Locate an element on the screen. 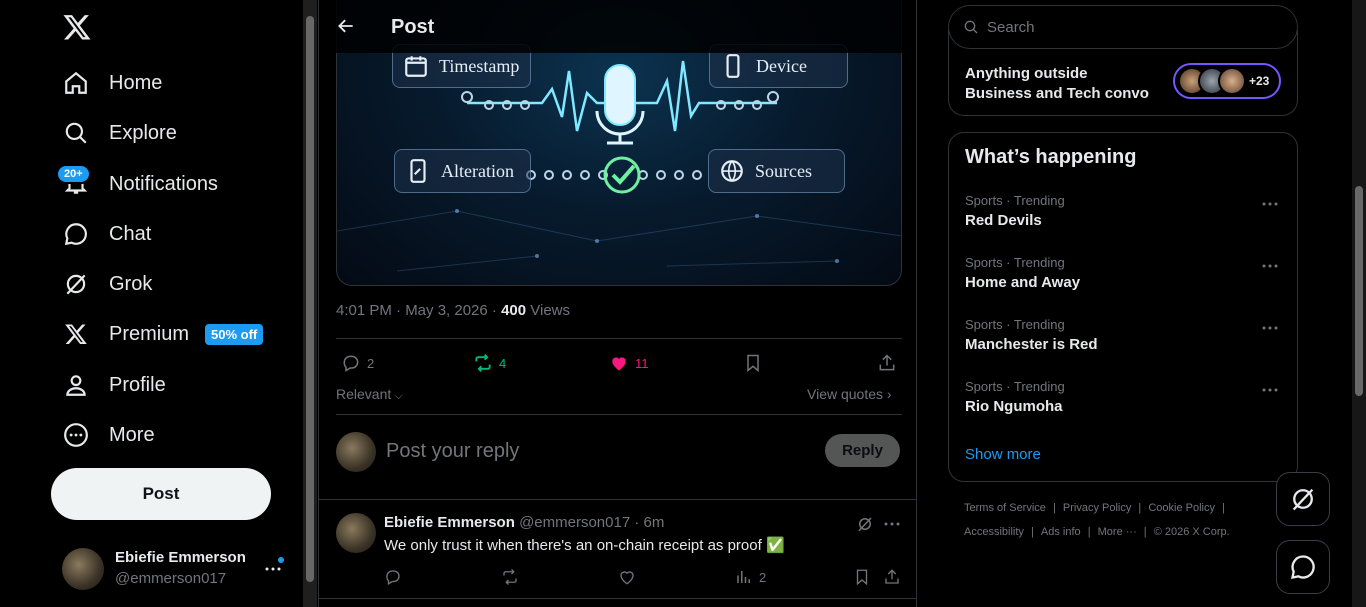  show-more-link: Show more is located at coordinates (1003, 454).